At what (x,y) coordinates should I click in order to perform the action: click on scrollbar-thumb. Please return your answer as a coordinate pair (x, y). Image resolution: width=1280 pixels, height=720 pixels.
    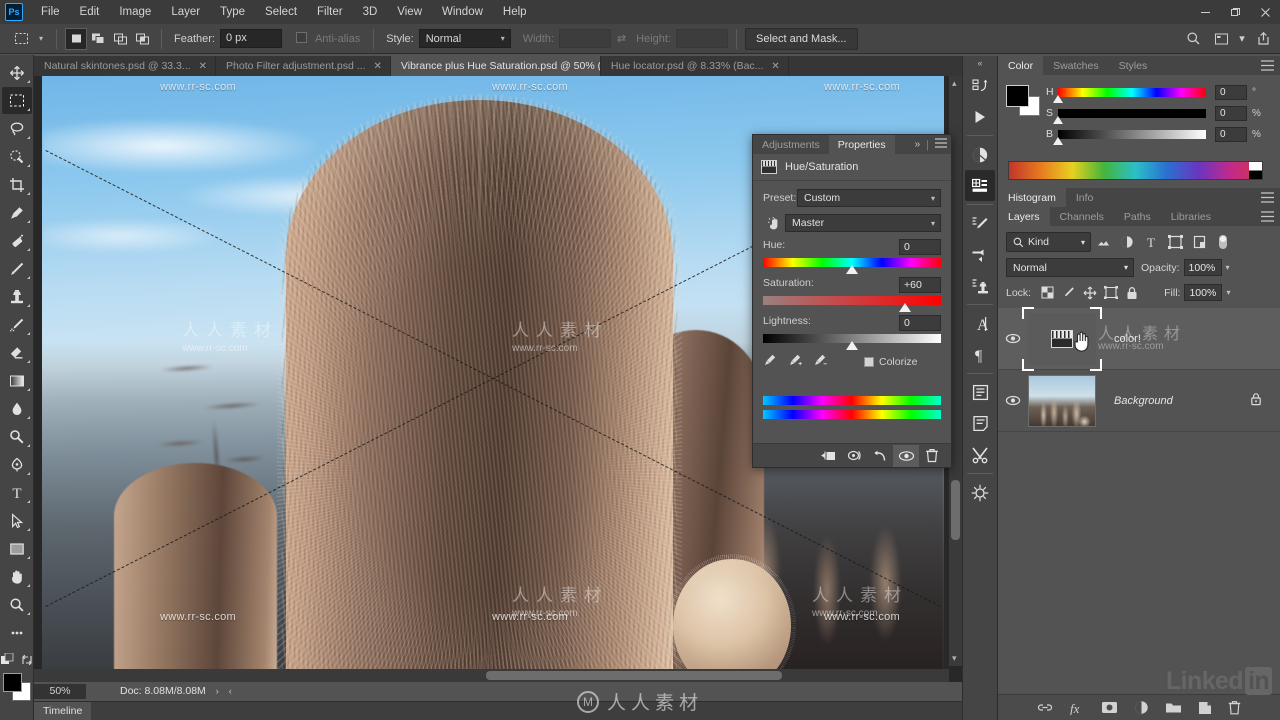
    Looking at the image, I should click on (634, 675).